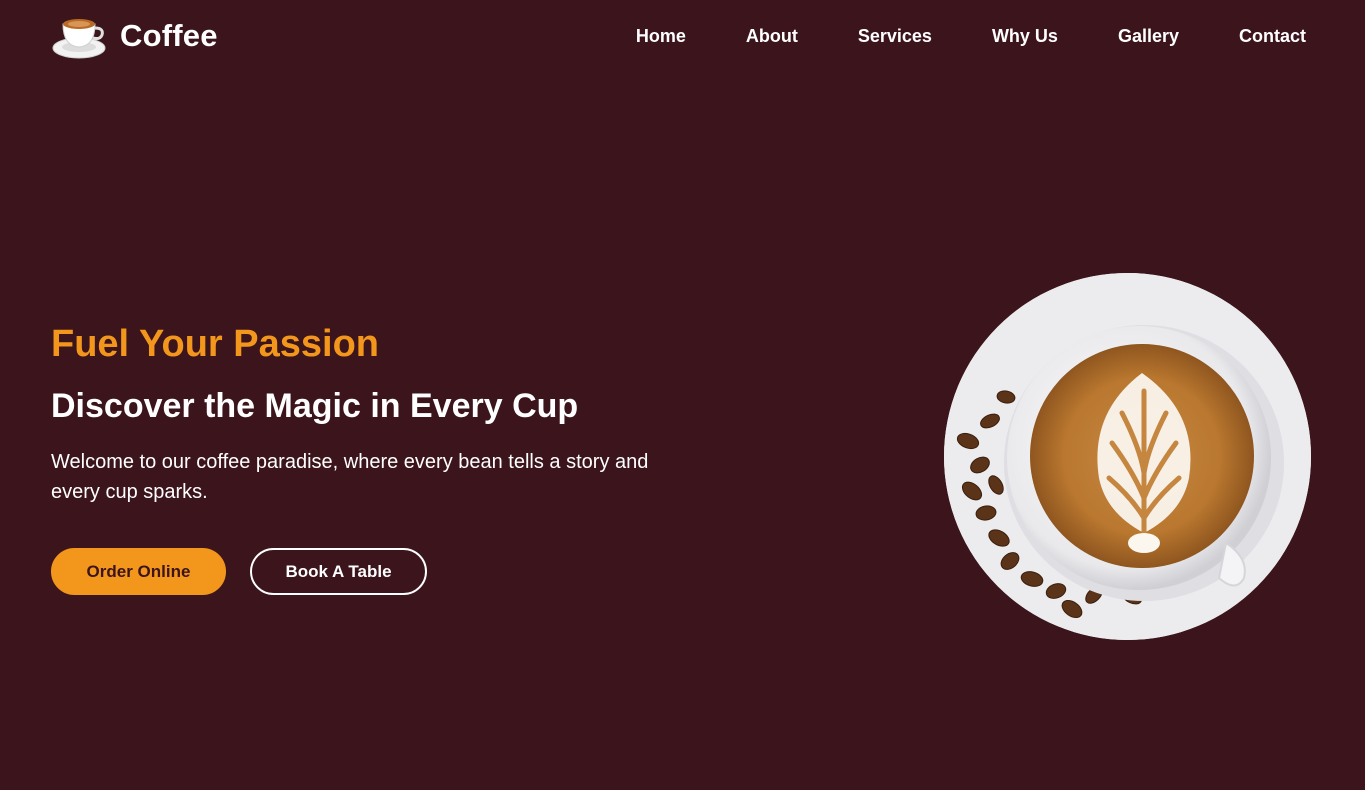  What do you see at coordinates (895, 36) in the screenshot?
I see `nav-services: Services` at bounding box center [895, 36].